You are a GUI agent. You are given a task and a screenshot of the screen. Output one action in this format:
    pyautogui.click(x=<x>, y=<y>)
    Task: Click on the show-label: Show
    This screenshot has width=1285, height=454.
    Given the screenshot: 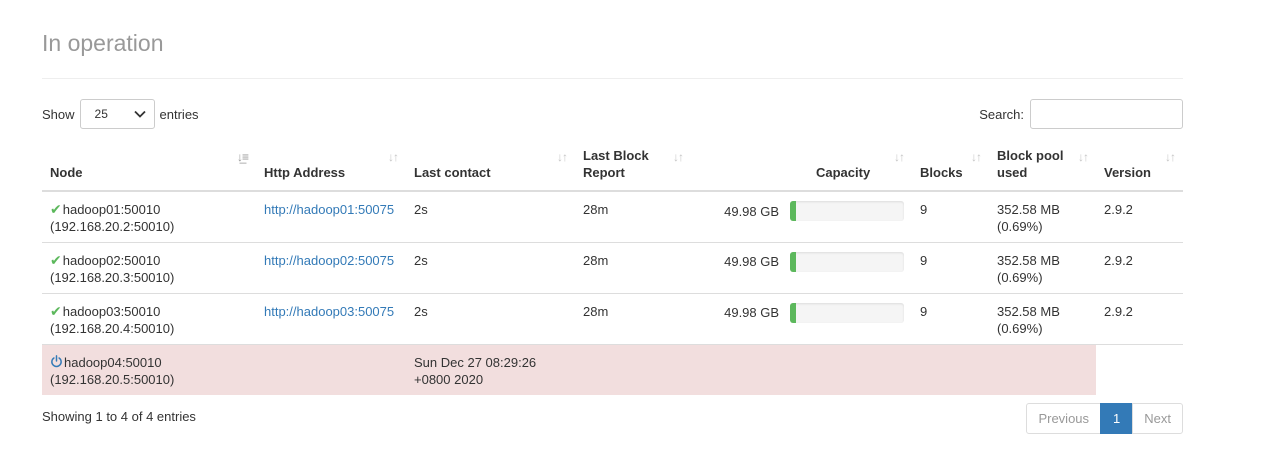 What is the action you would take?
    pyautogui.click(x=58, y=114)
    